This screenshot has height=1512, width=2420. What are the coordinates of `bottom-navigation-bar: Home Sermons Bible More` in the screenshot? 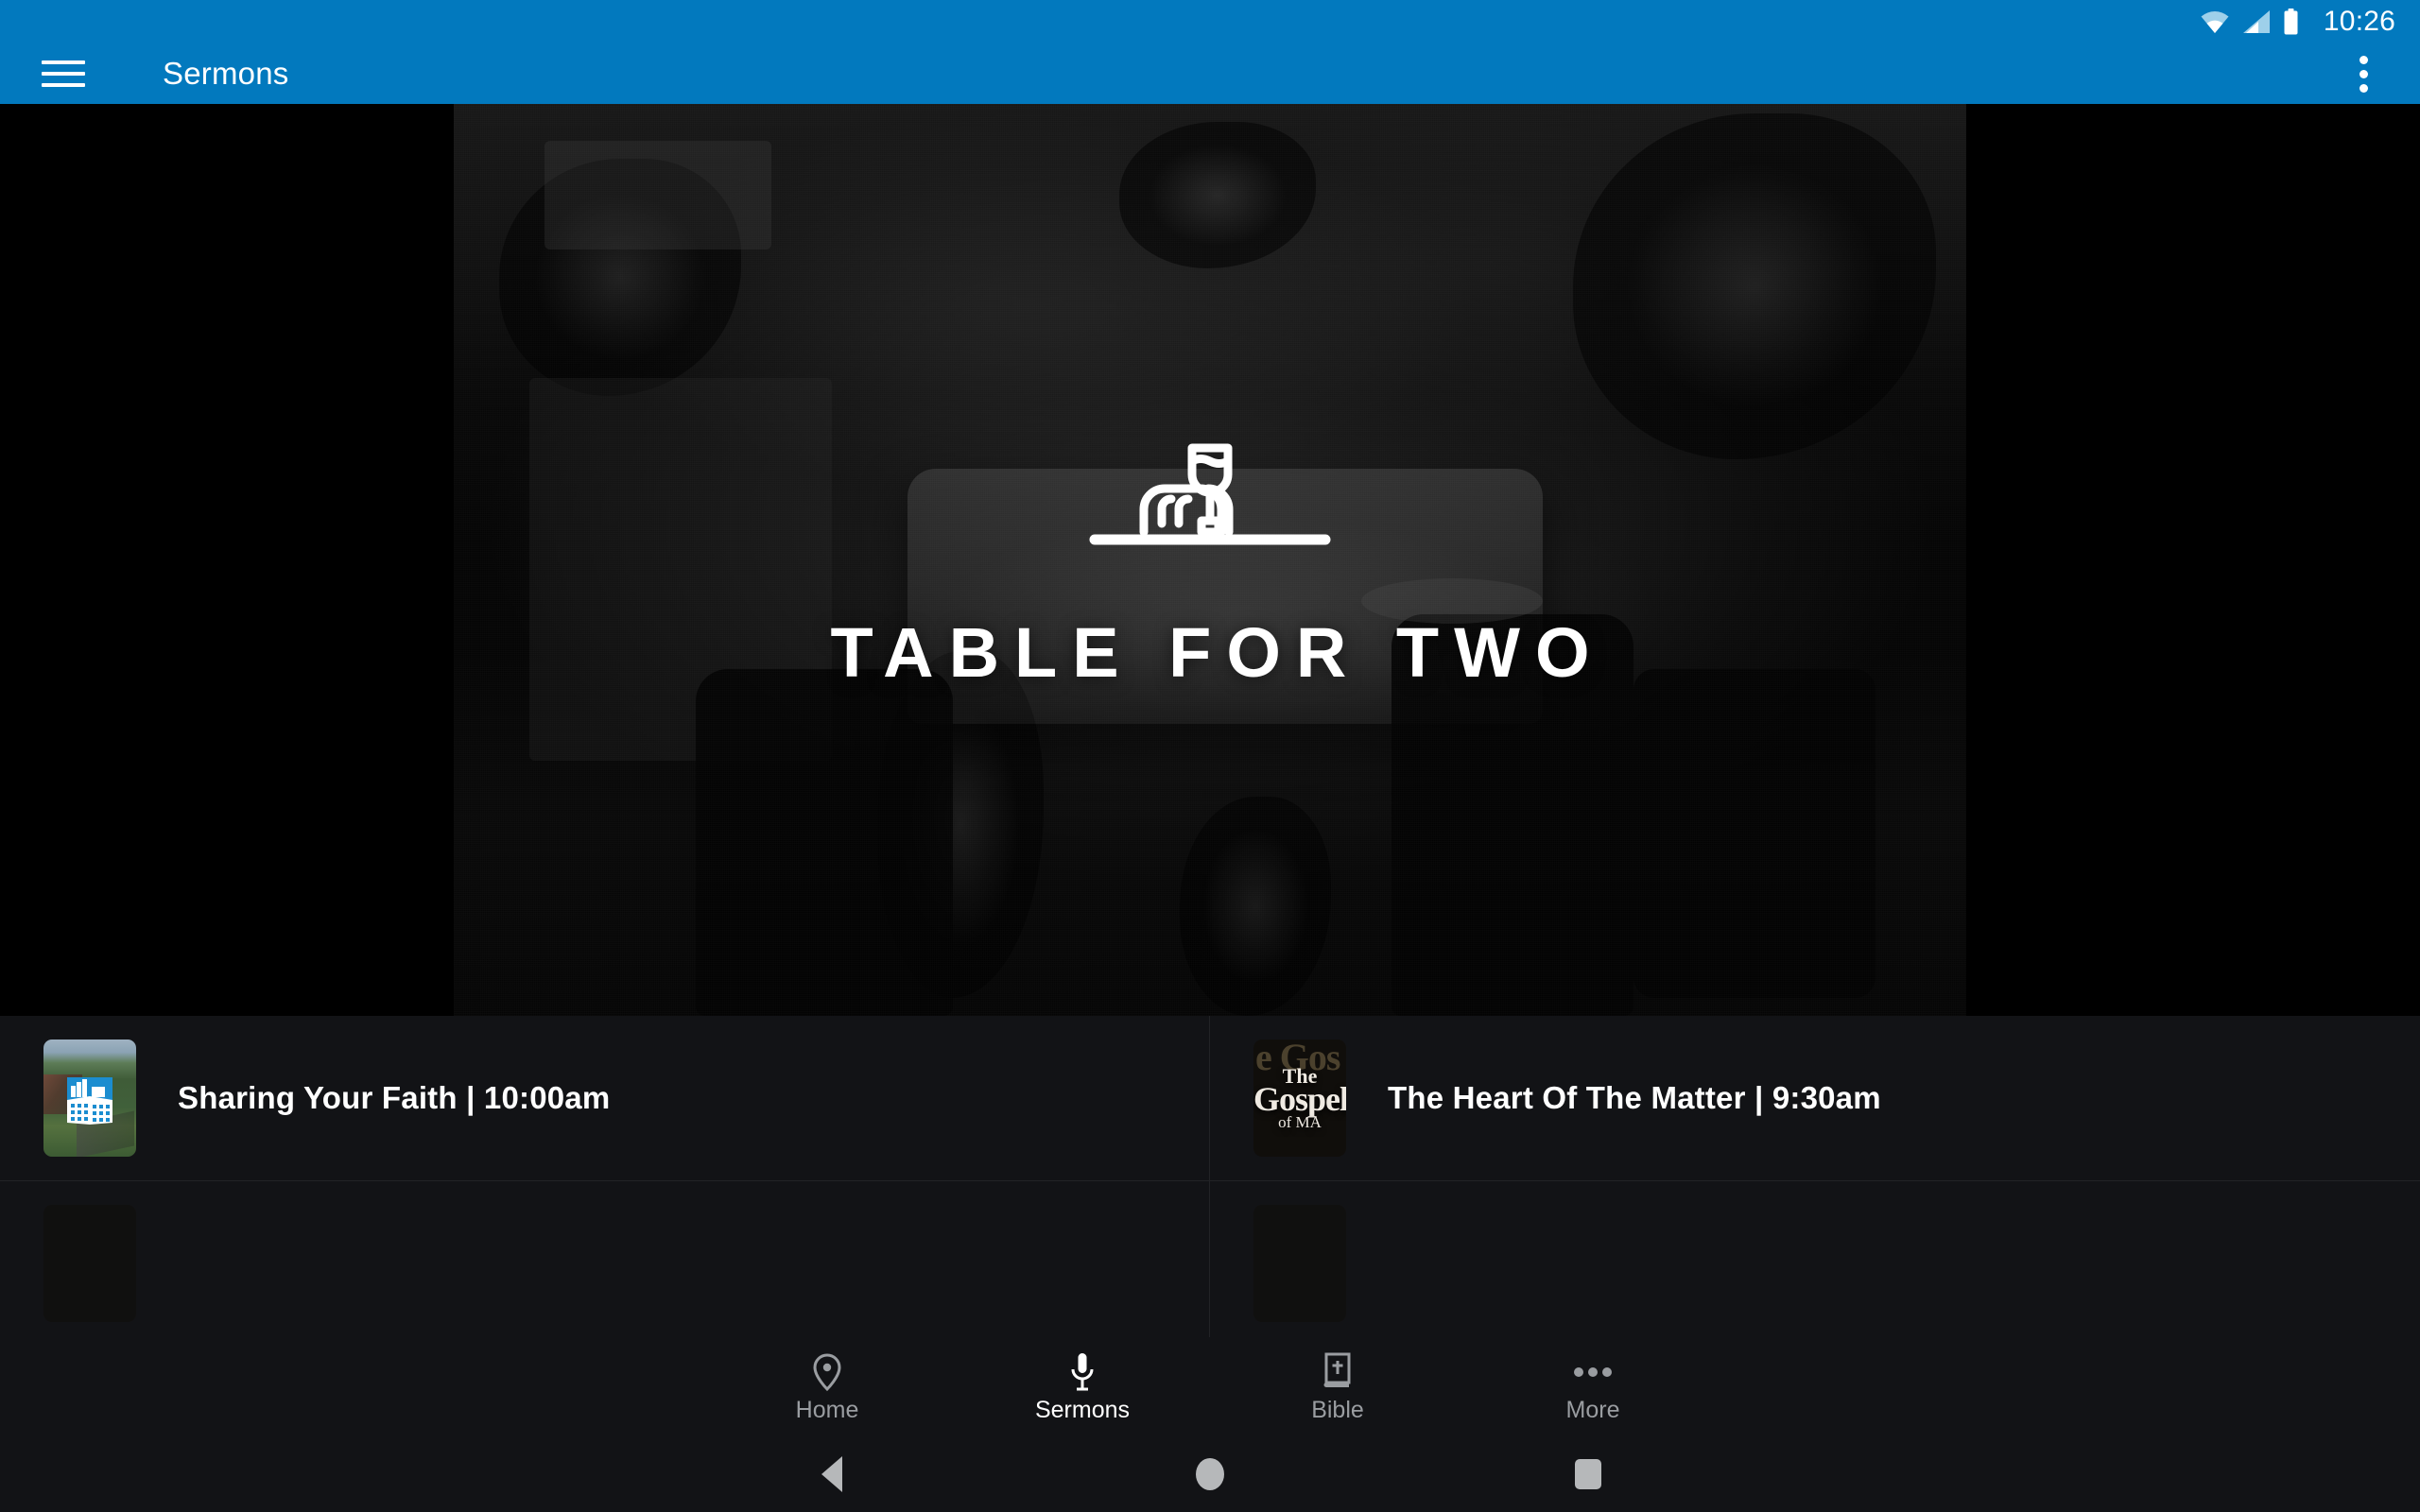 It's located at (1210, 1386).